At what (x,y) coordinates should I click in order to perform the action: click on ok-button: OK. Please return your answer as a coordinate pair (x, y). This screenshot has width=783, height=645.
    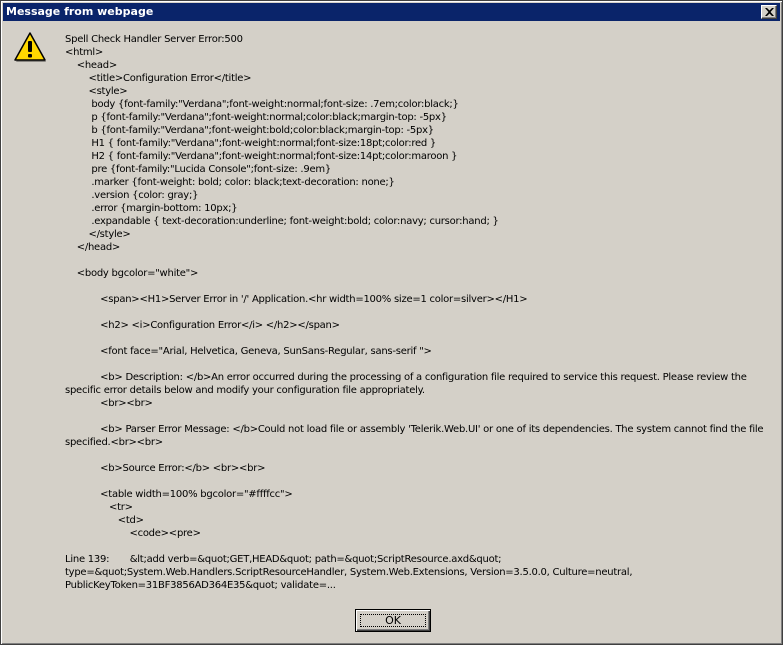
    Looking at the image, I should click on (393, 620).